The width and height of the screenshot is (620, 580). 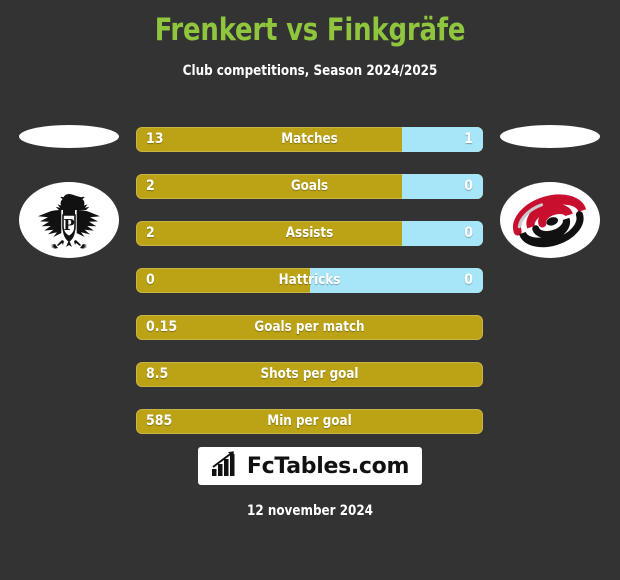 I want to click on left-team-logo-slot: P, so click(x=69, y=195).